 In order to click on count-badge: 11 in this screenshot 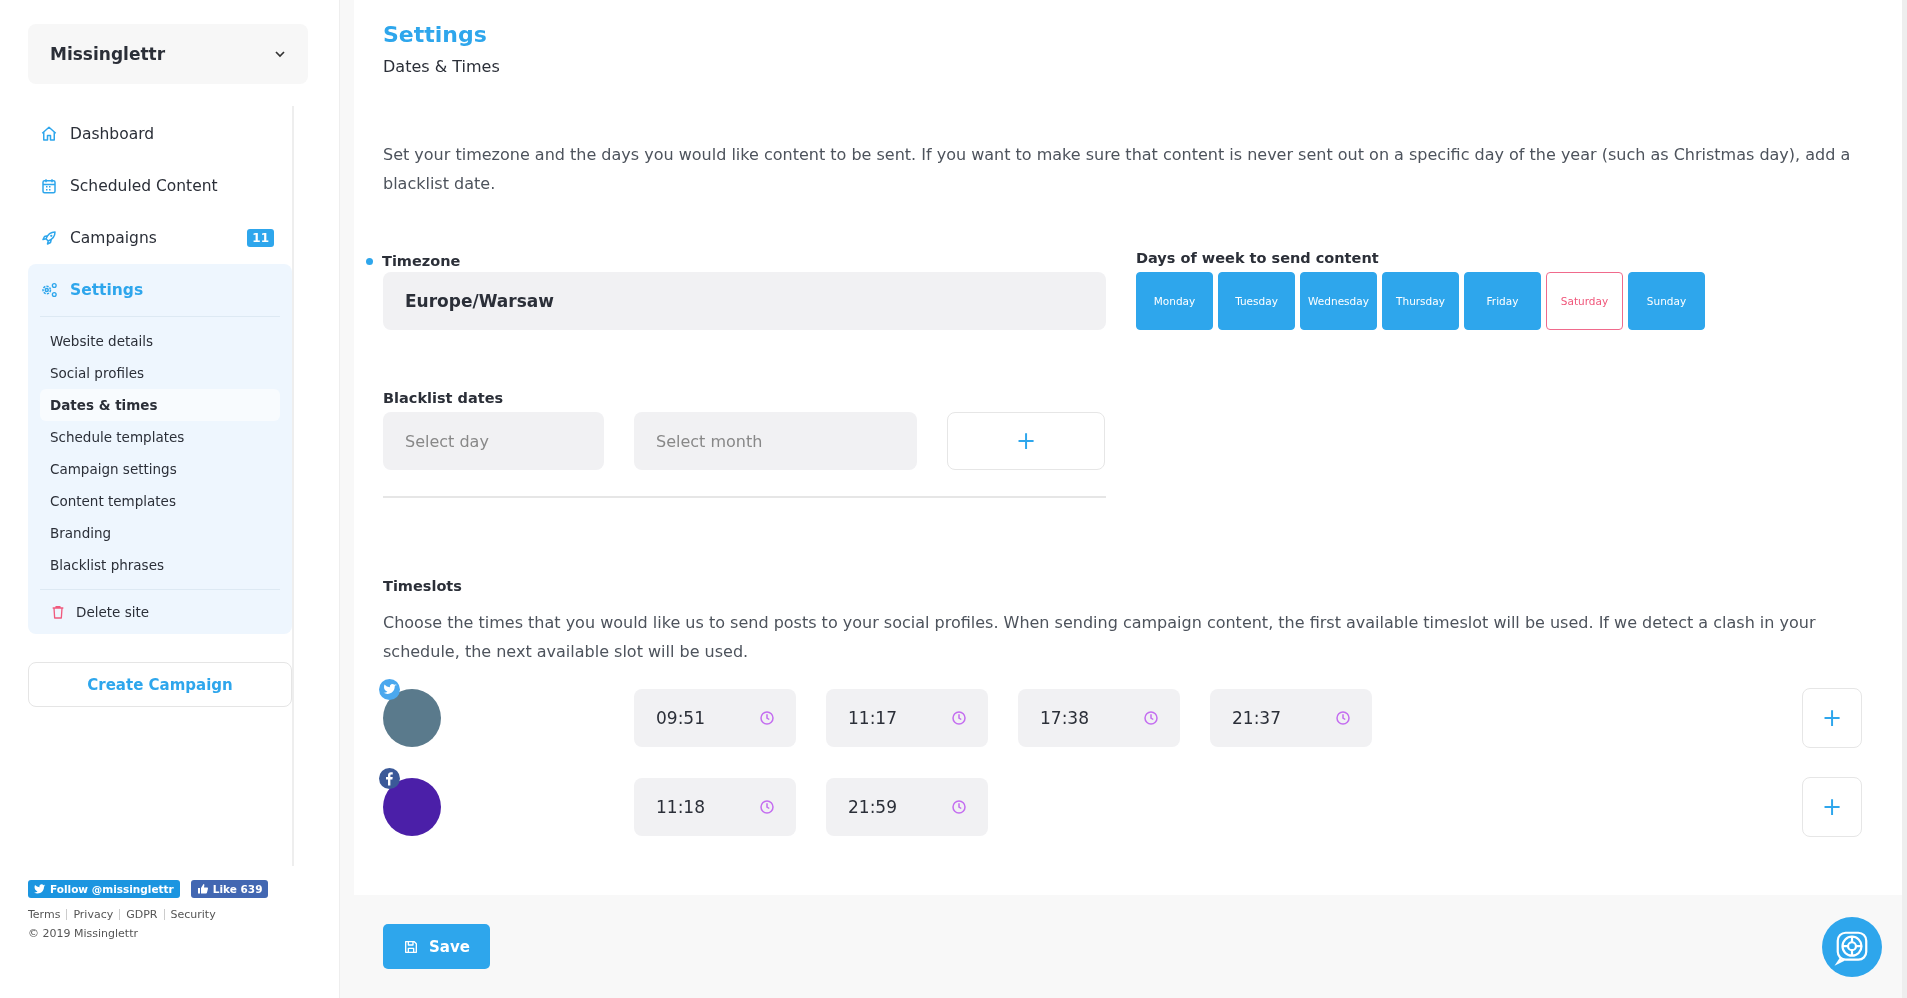, I will do `click(260, 238)`.